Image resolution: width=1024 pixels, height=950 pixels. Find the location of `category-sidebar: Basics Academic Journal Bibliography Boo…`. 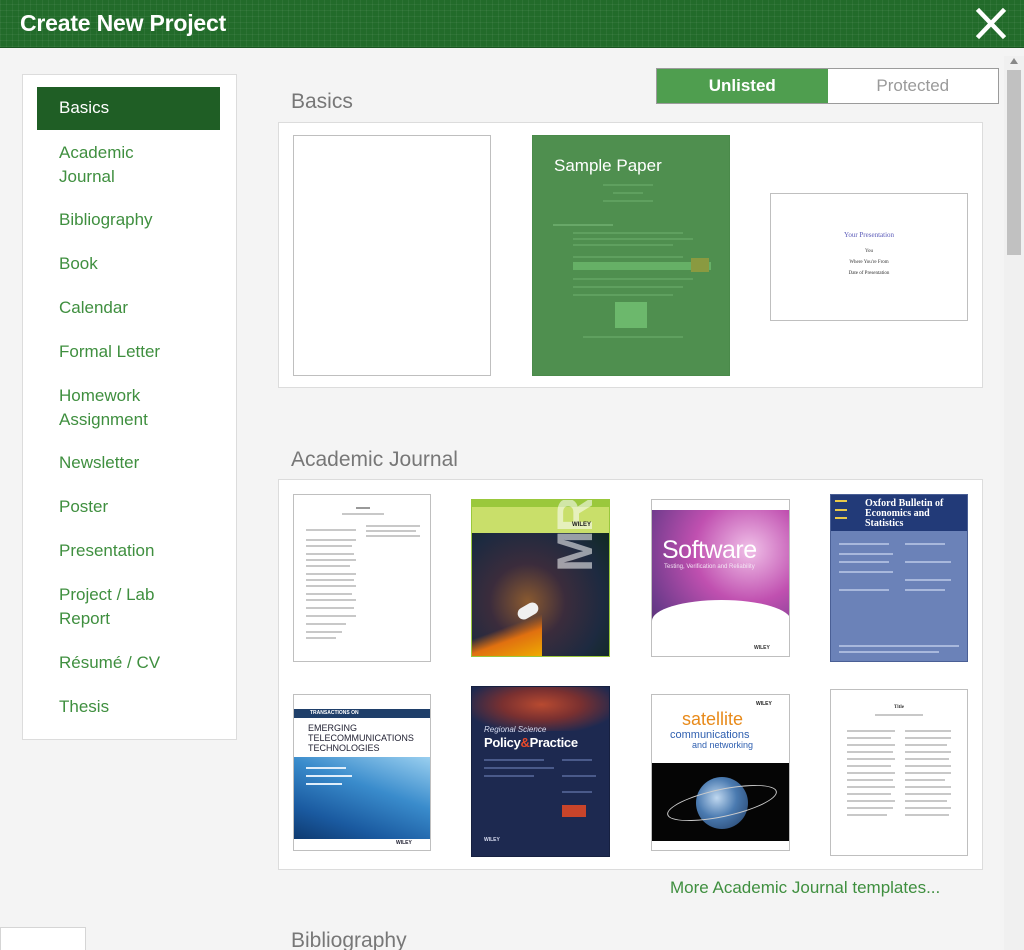

category-sidebar: Basics Academic Journal Bibliography Boo… is located at coordinates (129, 407).